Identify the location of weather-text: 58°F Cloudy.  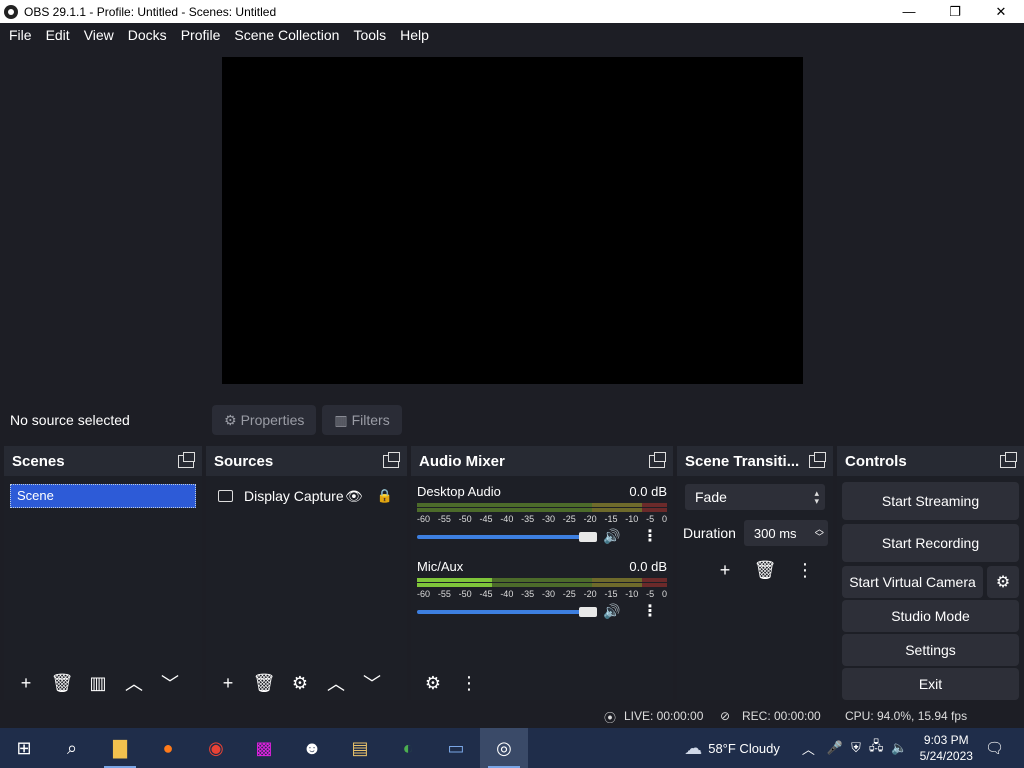
(744, 748).